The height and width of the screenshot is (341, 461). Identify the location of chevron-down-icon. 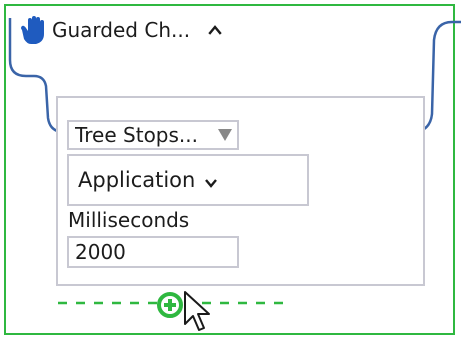
(211, 180).